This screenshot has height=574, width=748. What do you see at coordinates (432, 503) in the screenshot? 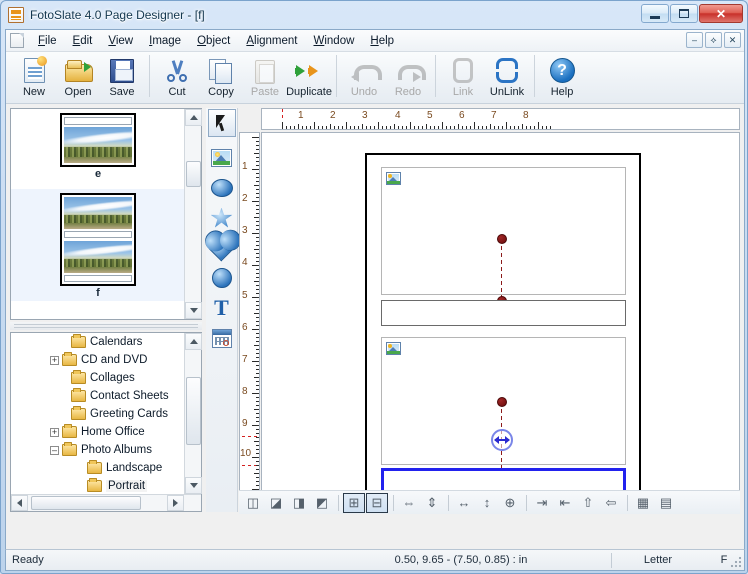
I see `distribute-vertical-icon: ⇕` at bounding box center [432, 503].